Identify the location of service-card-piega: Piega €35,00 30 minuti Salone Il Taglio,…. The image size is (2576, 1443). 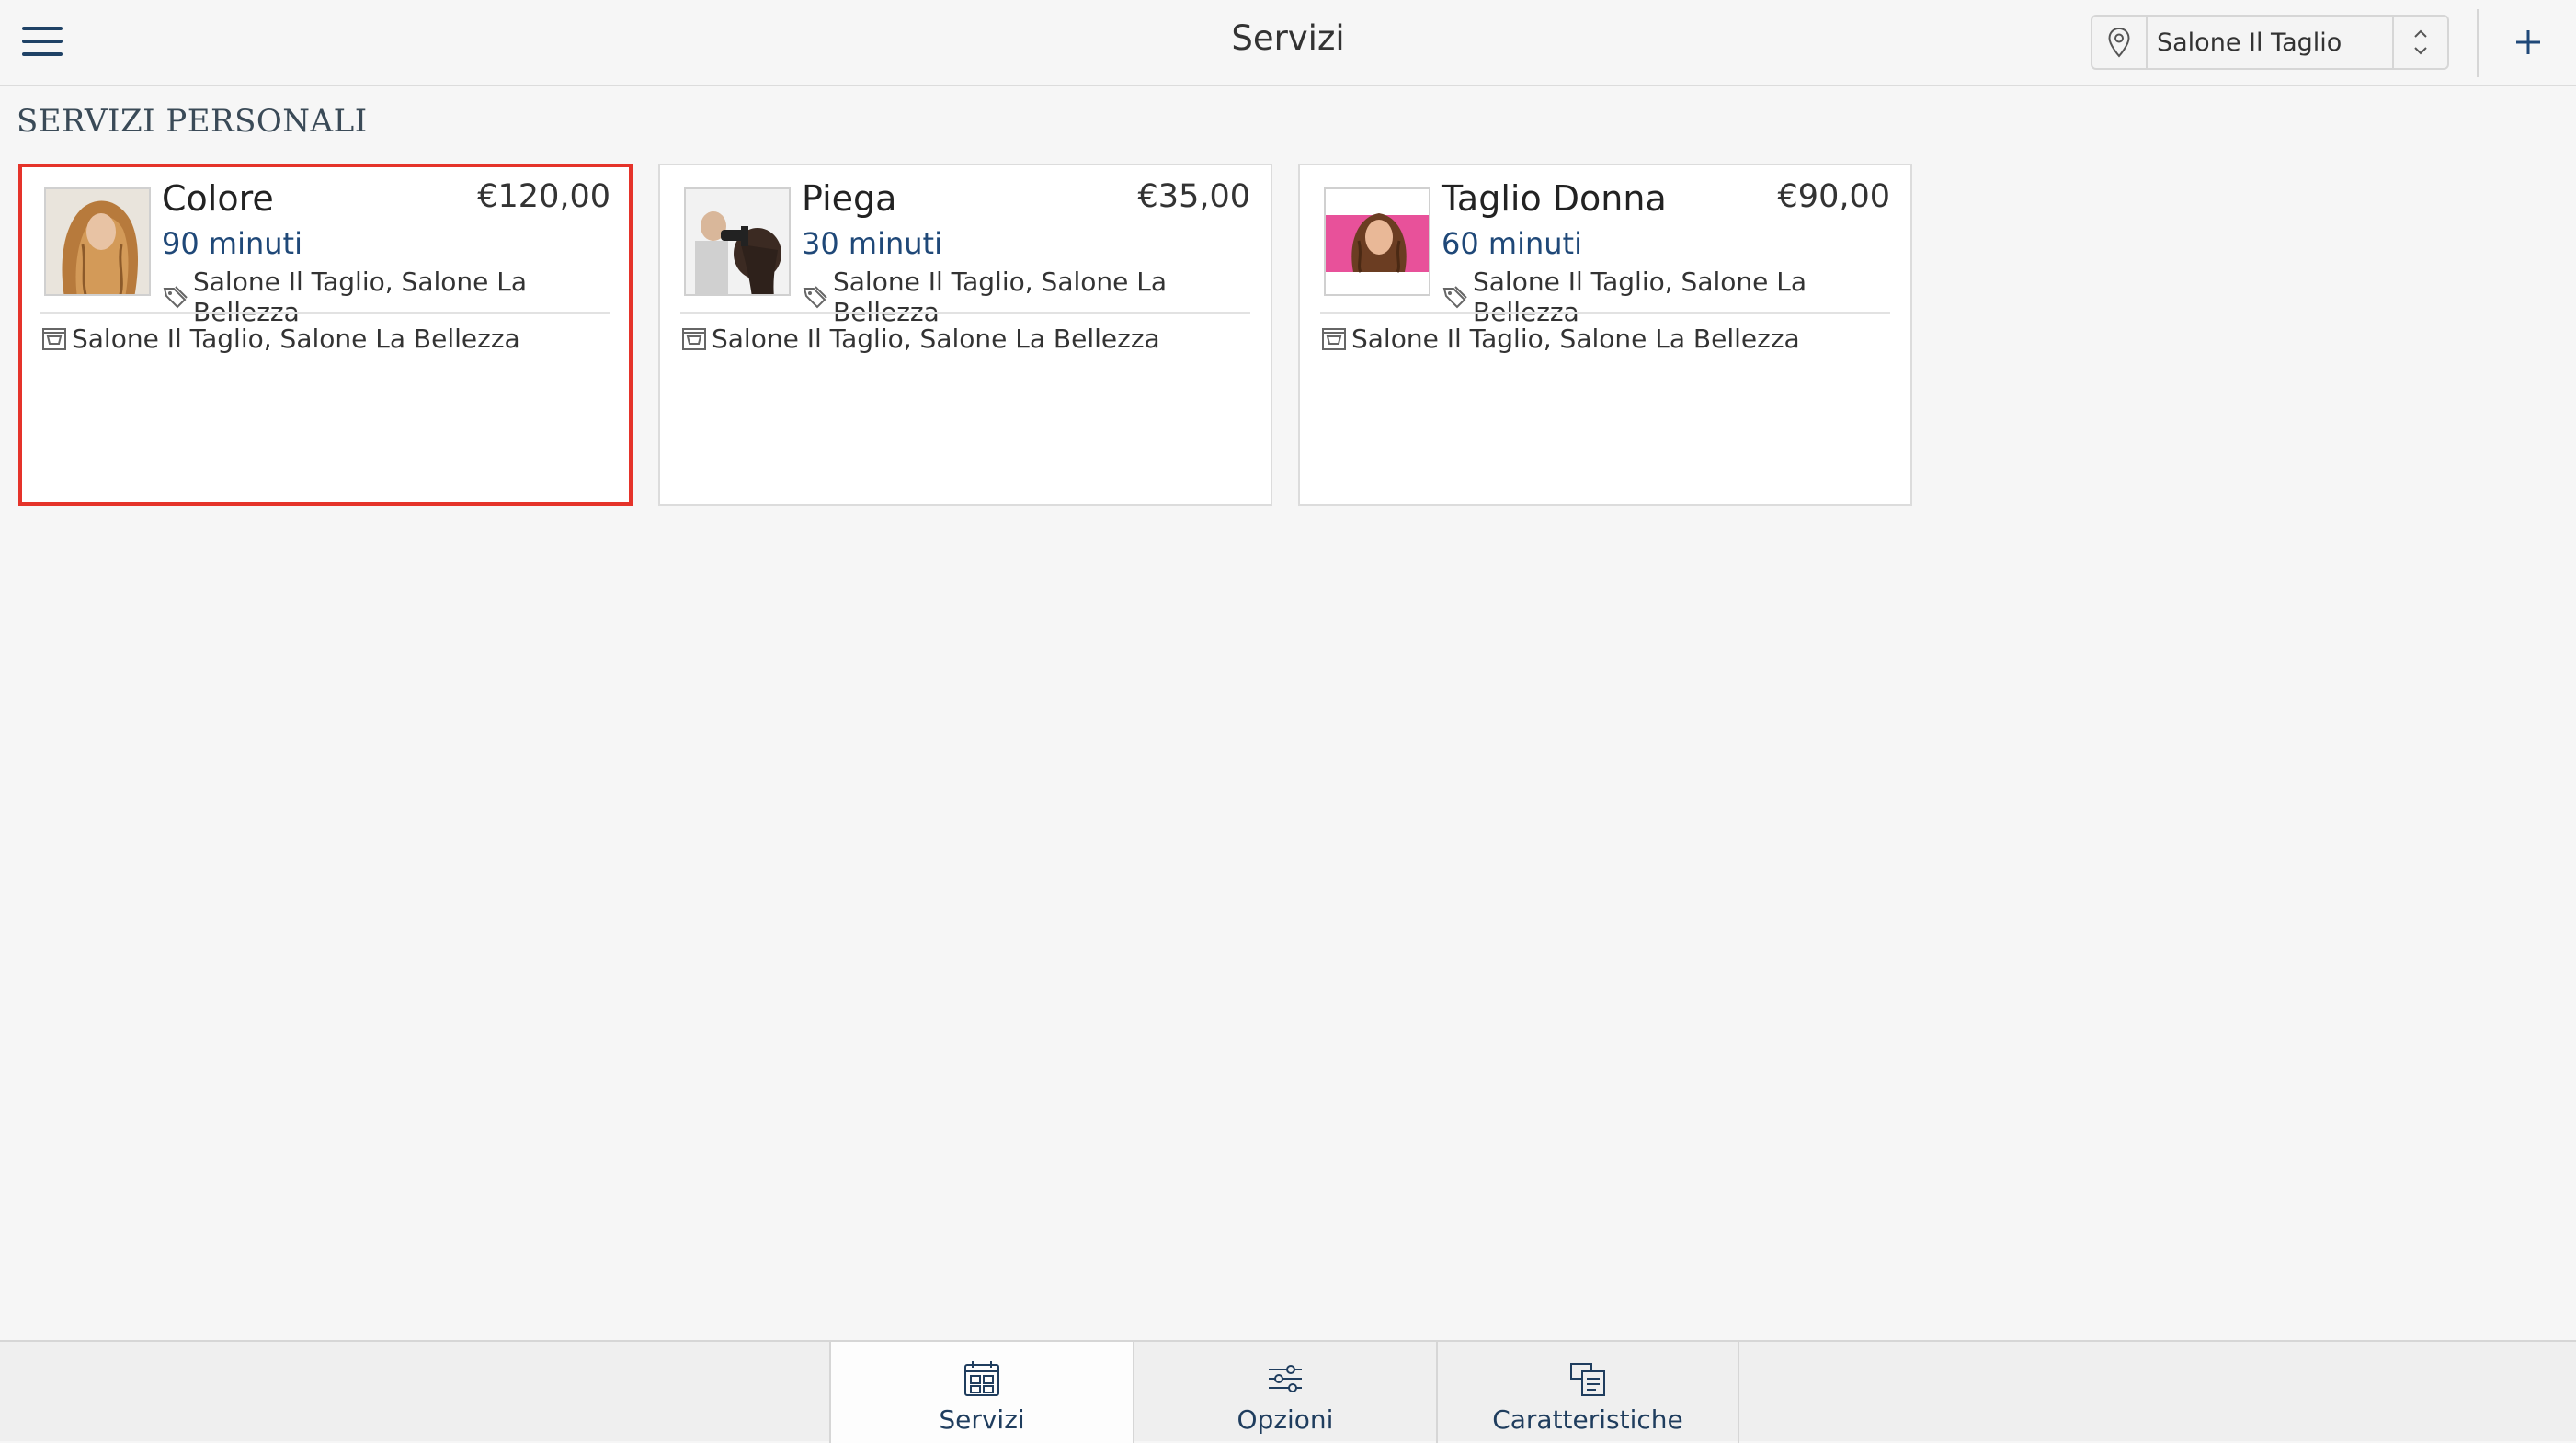
(965, 335).